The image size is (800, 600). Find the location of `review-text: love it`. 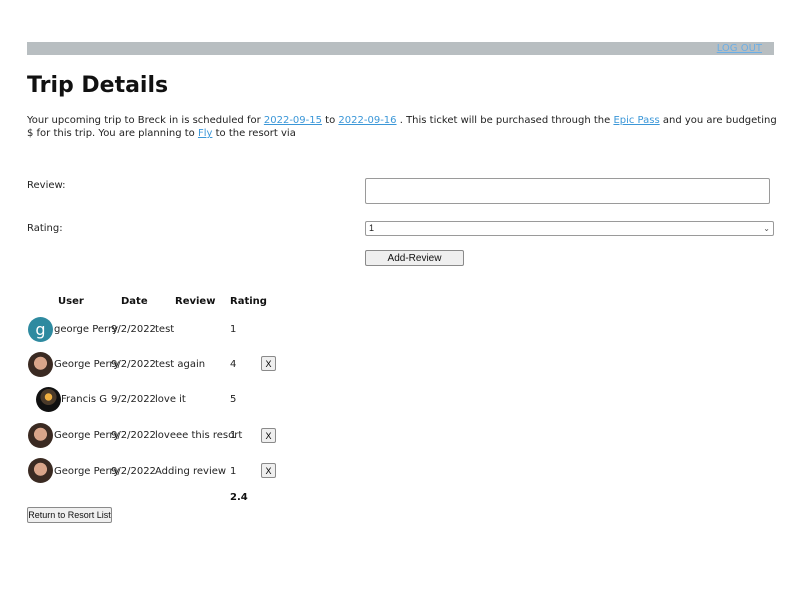

review-text: love it is located at coordinates (170, 399).